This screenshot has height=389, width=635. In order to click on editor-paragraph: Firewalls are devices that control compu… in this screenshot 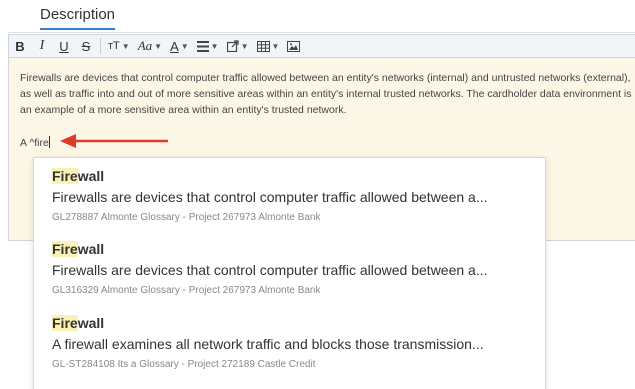, I will do `click(326, 94)`.